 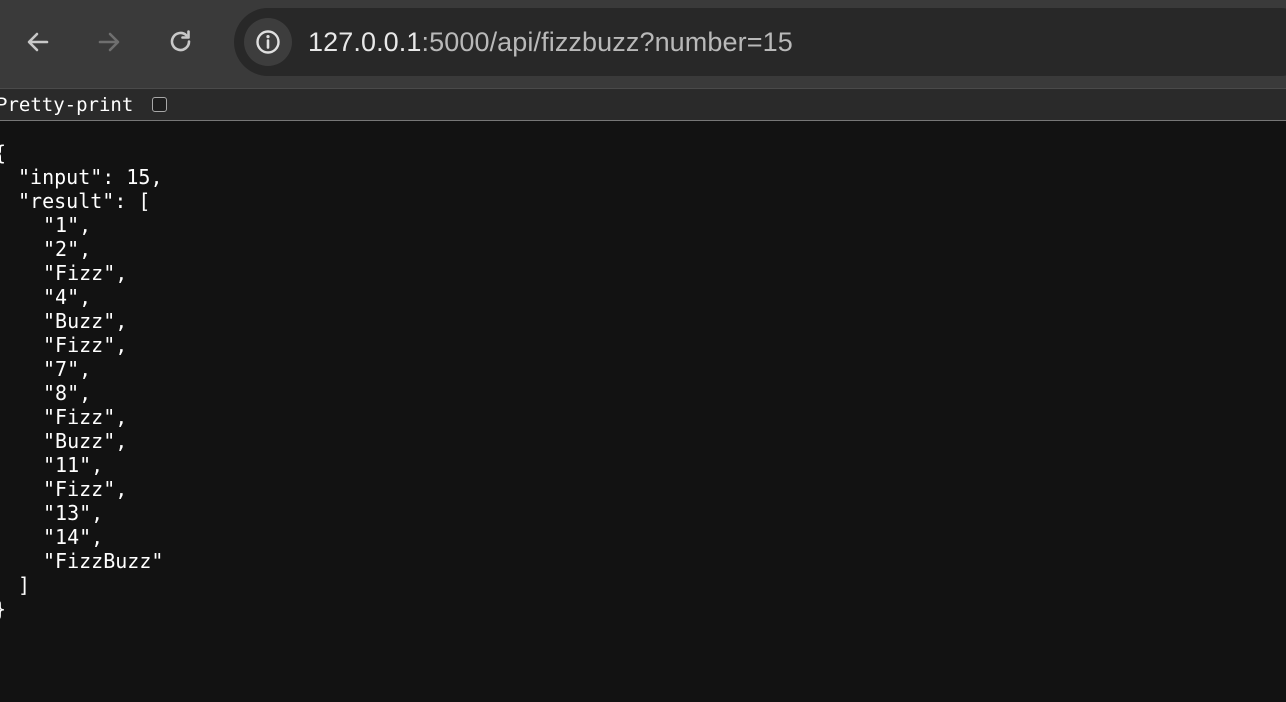 I want to click on json-result-item: "11",, so click(x=73, y=465).